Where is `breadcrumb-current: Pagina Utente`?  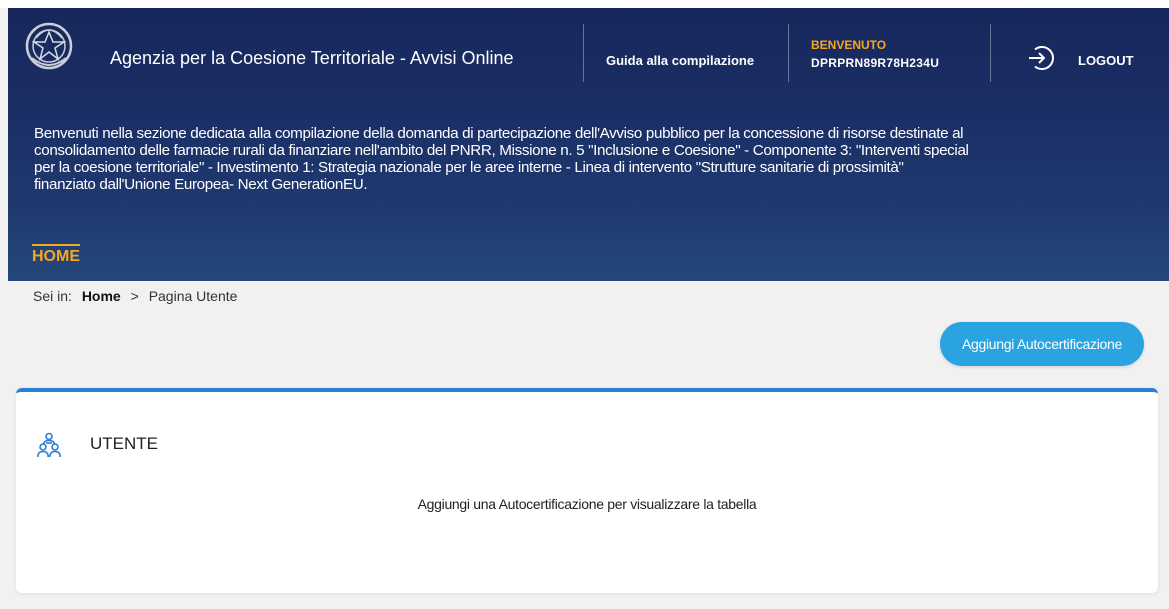
breadcrumb-current: Pagina Utente is located at coordinates (193, 296).